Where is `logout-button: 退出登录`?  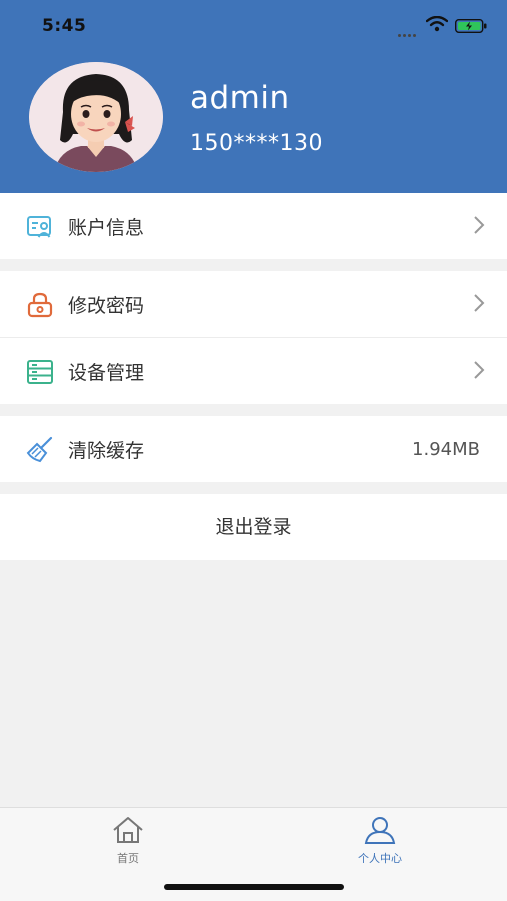 logout-button: 退出登录 is located at coordinates (253, 527).